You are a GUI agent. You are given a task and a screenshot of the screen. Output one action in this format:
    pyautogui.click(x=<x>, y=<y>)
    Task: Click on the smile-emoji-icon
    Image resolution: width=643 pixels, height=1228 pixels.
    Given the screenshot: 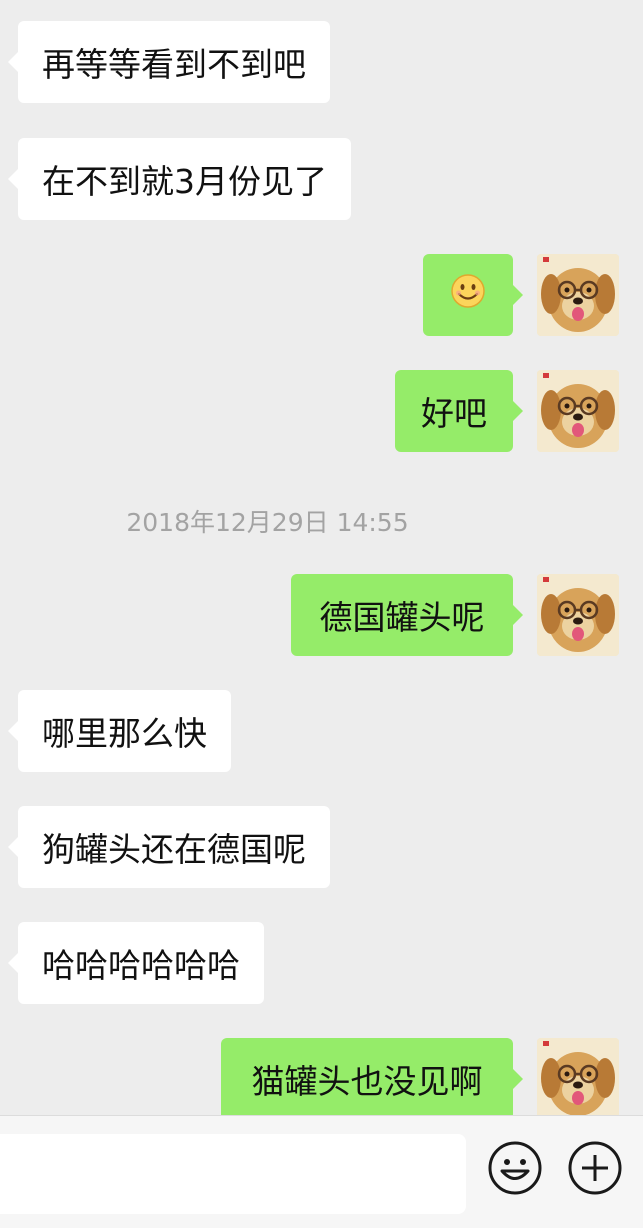 What is the action you would take?
    pyautogui.click(x=468, y=295)
    